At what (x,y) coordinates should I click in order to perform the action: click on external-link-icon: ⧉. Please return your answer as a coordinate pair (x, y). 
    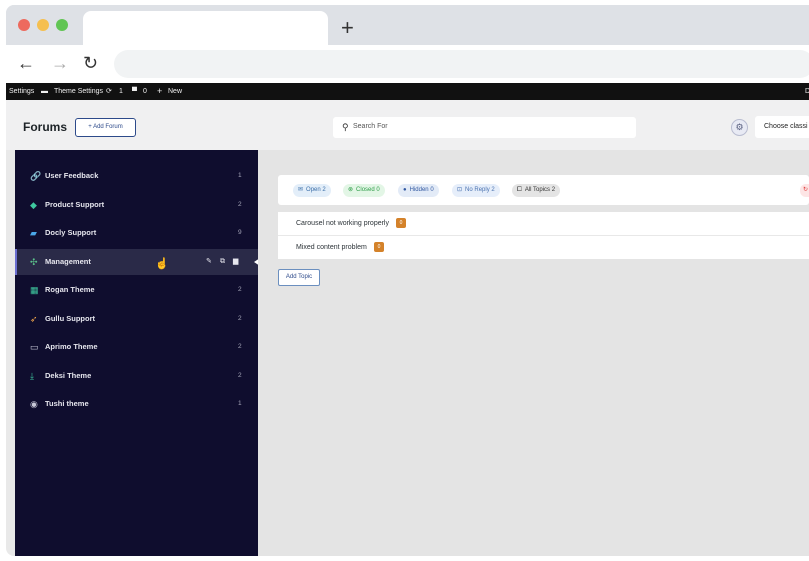
    Looking at the image, I should click on (222, 262).